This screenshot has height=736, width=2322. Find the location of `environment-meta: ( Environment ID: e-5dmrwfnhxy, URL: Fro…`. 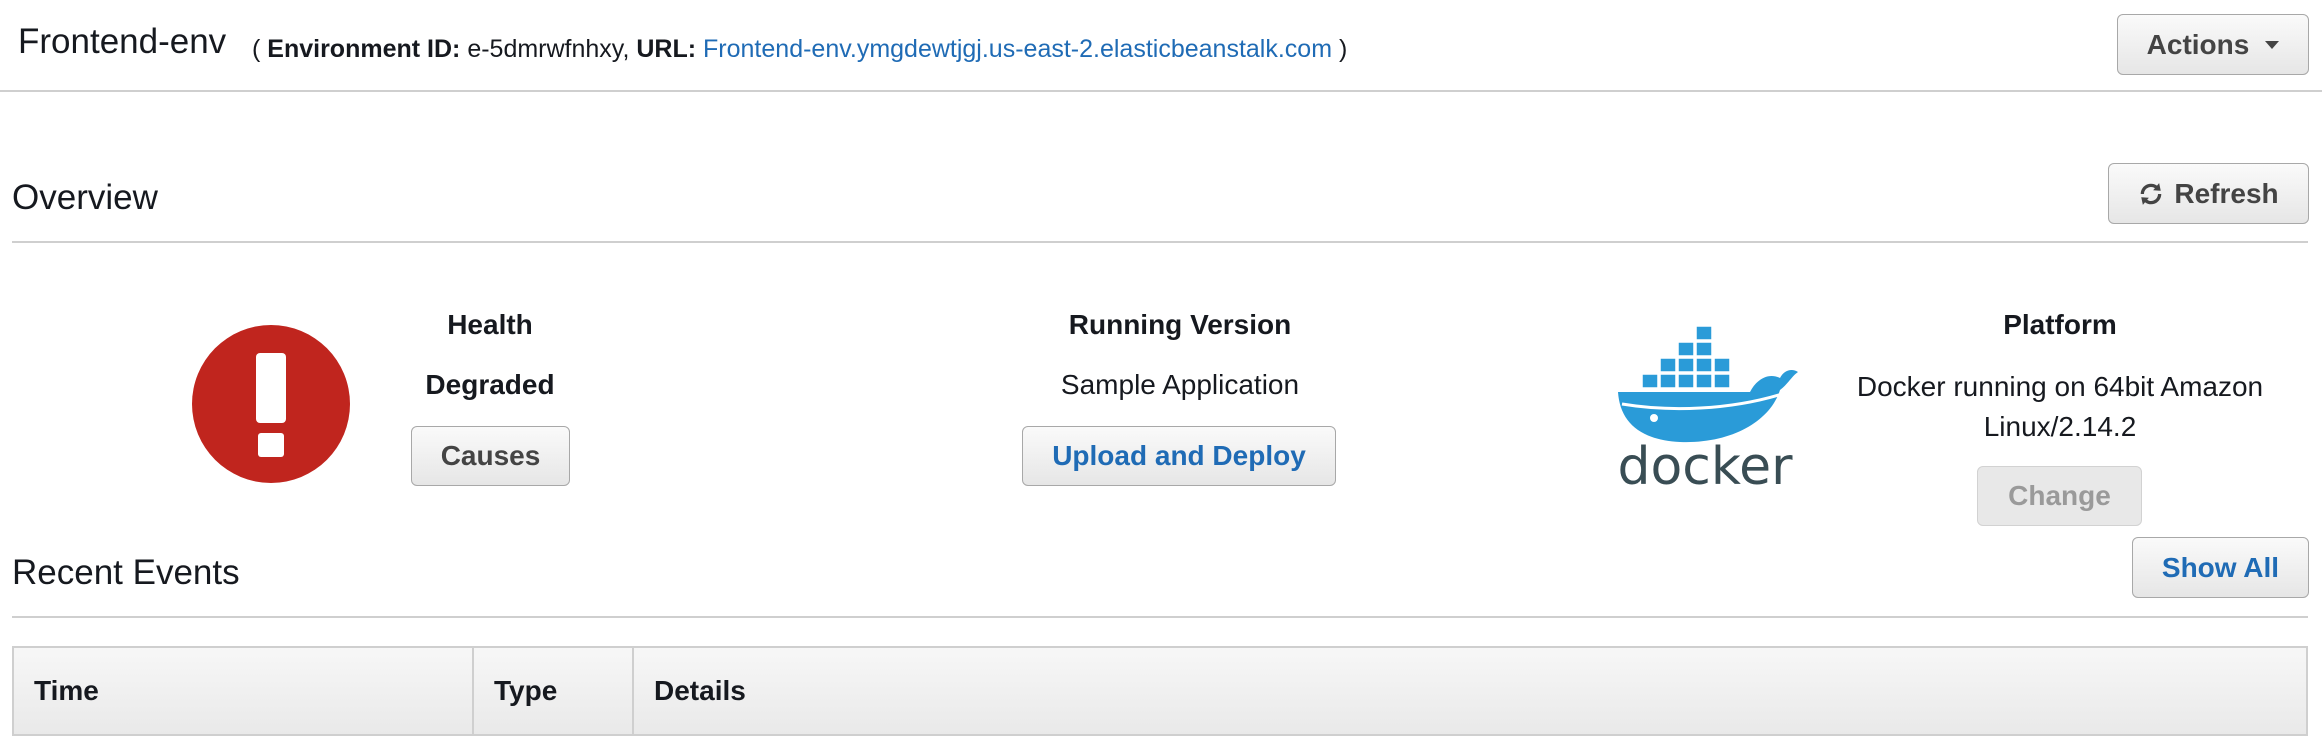

environment-meta: ( Environment ID: e-5dmrwfnhxy, URL: Fro… is located at coordinates (799, 49).